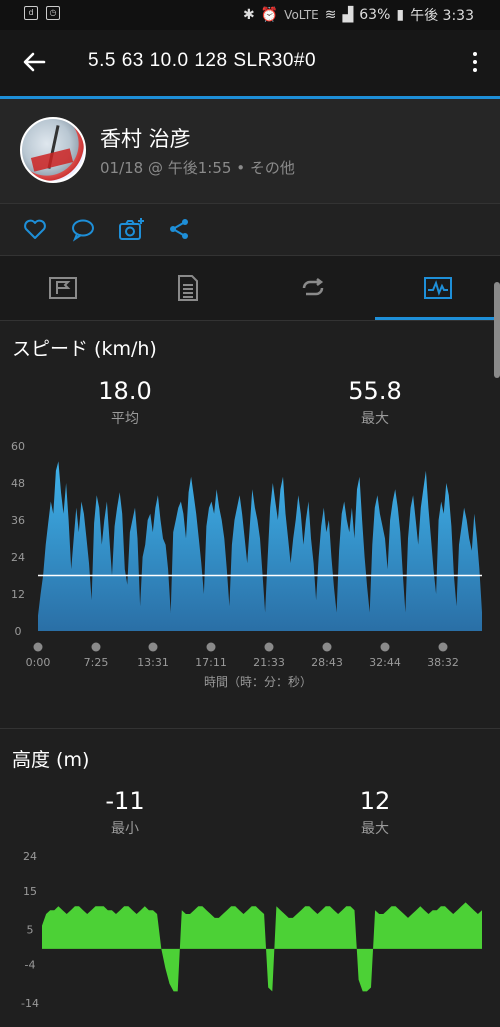 The image size is (500, 1027). What do you see at coordinates (250, 151) in the screenshot?
I see `activity-profile: 香村 治彦 01/18 @ 午後1:55 • その他` at bounding box center [250, 151].